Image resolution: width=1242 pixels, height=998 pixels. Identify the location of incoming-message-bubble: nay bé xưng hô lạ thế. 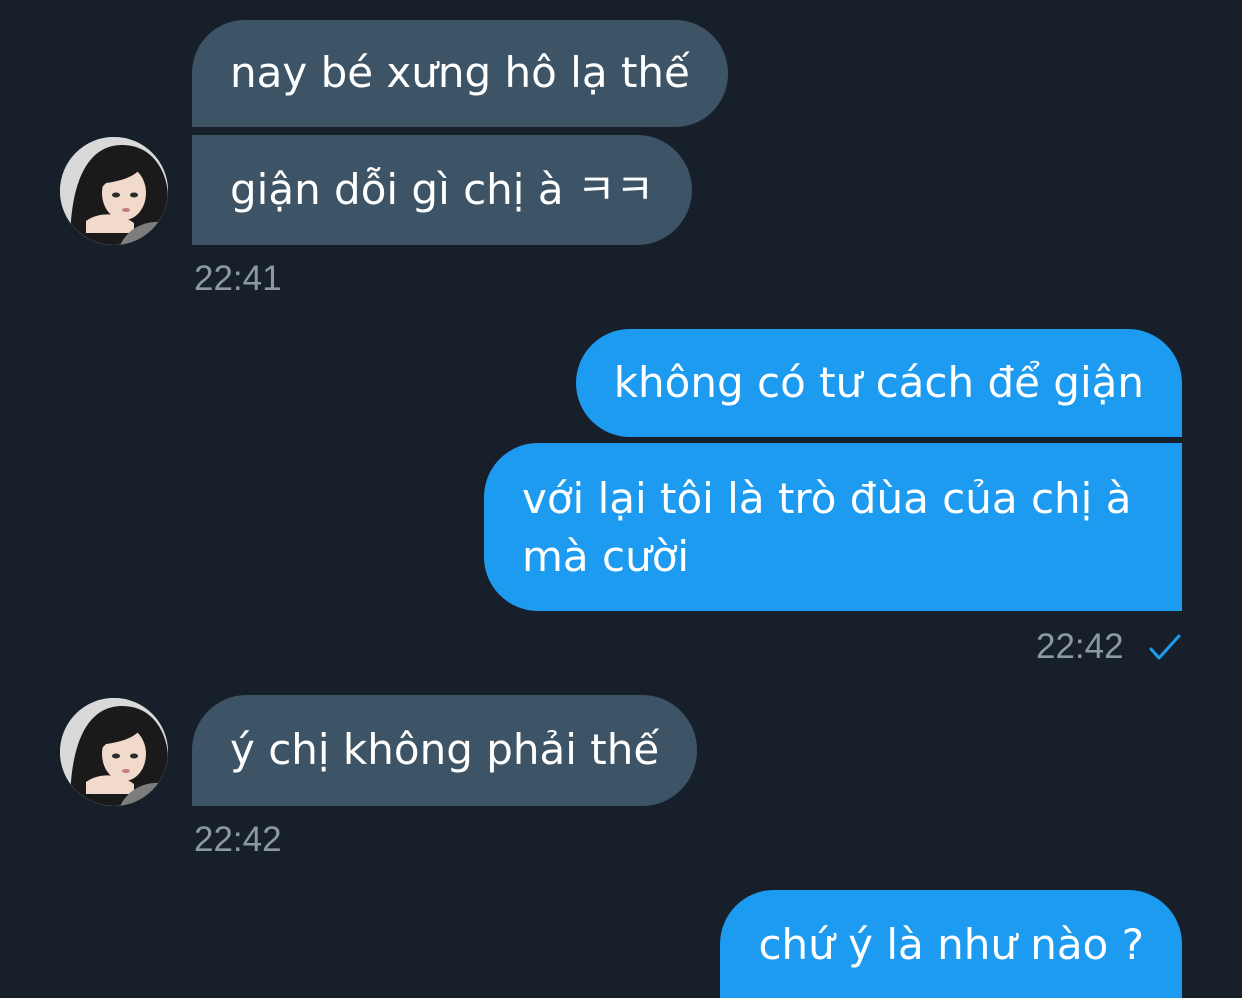
(460, 73).